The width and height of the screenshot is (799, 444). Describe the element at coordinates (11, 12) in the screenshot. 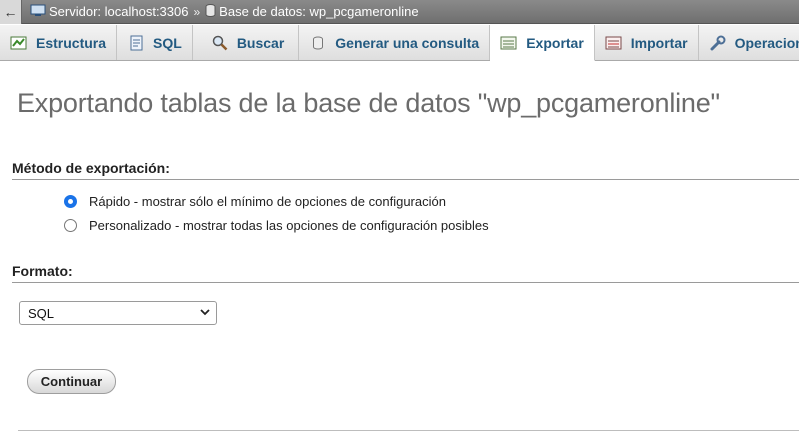

I see `back-button: ←` at that location.